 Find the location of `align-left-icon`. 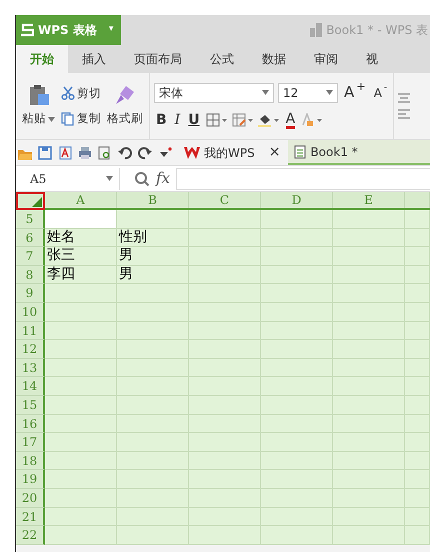

align-left-icon is located at coordinates (405, 114).